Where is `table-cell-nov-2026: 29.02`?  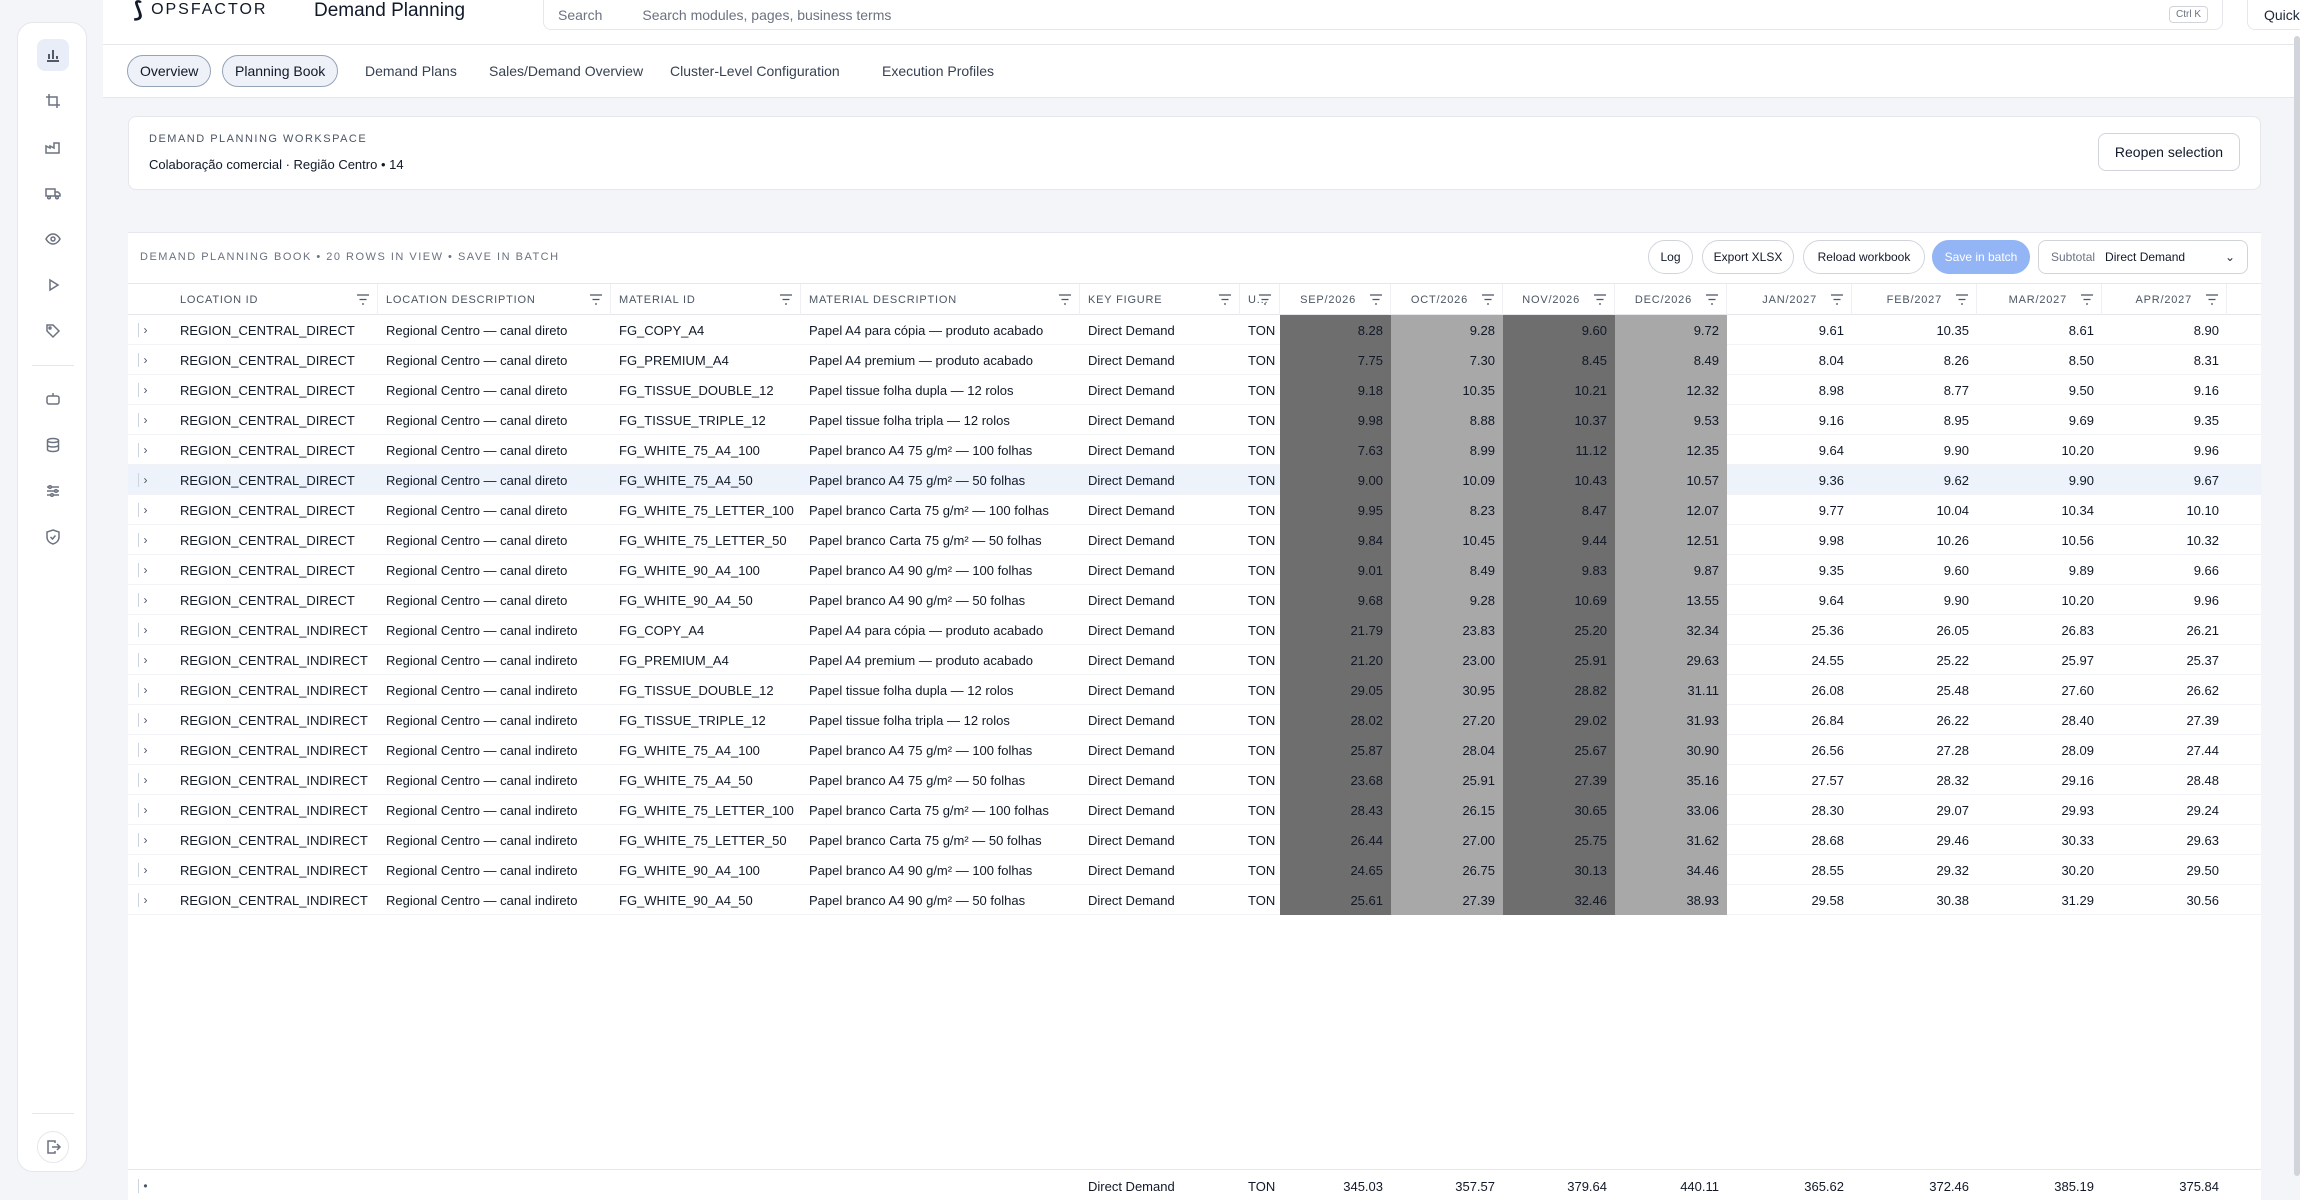 table-cell-nov-2026: 29.02 is located at coordinates (1559, 720).